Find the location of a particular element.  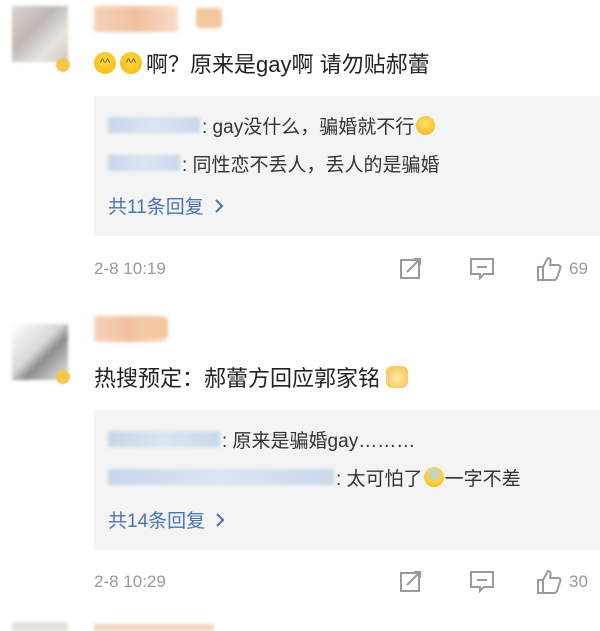

timestamp: 2-8 10:19 is located at coordinates (130, 268).